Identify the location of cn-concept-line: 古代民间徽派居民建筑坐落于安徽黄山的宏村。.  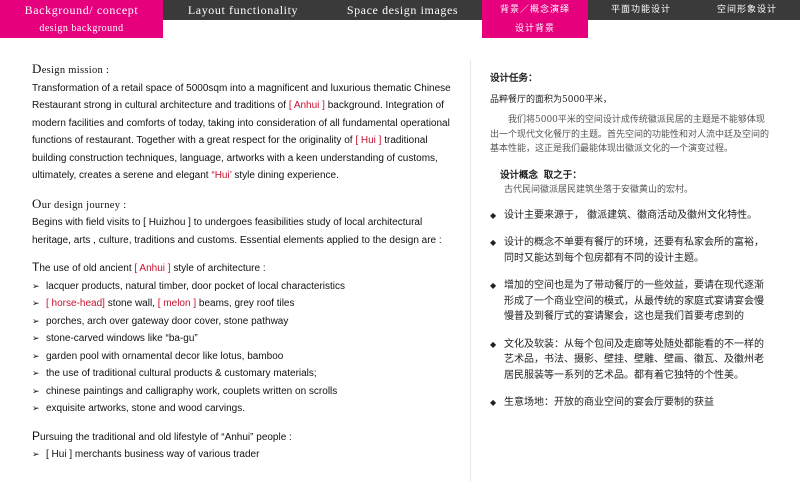
(599, 190).